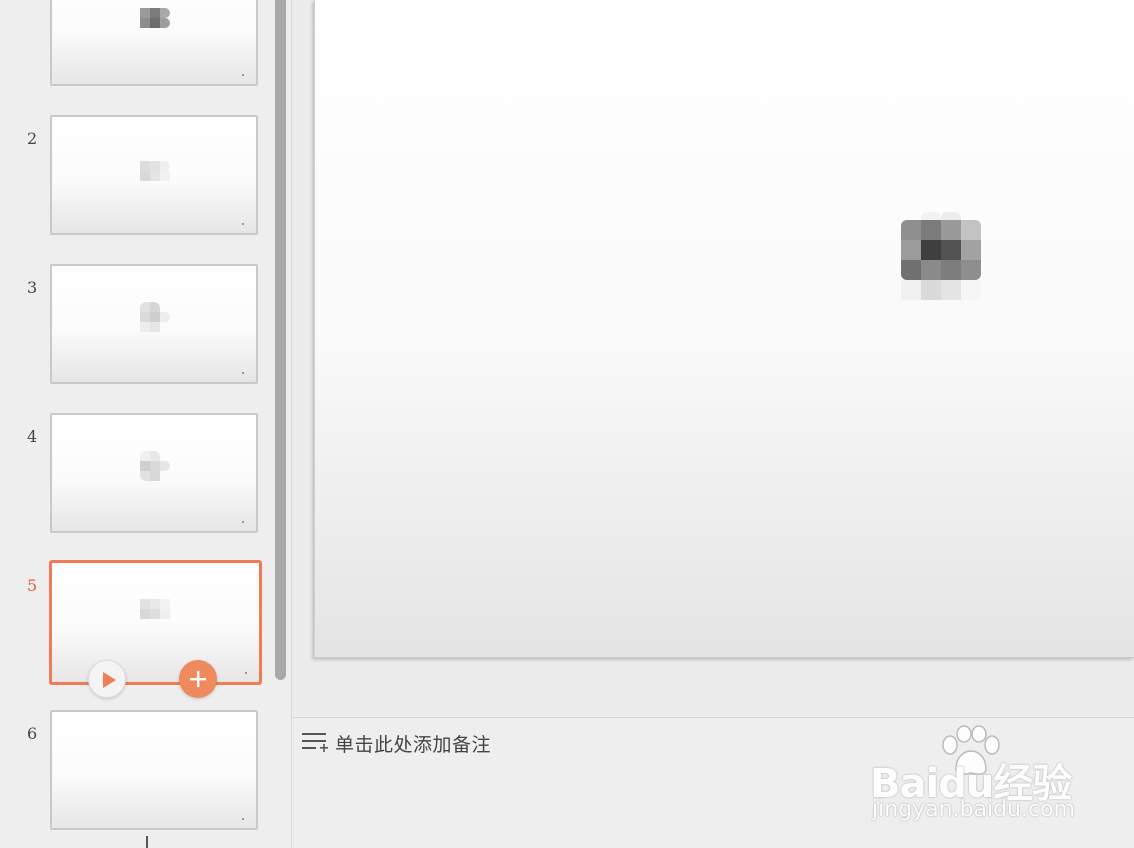 This screenshot has height=848, width=1134. I want to click on play-slide-button, so click(107, 679).